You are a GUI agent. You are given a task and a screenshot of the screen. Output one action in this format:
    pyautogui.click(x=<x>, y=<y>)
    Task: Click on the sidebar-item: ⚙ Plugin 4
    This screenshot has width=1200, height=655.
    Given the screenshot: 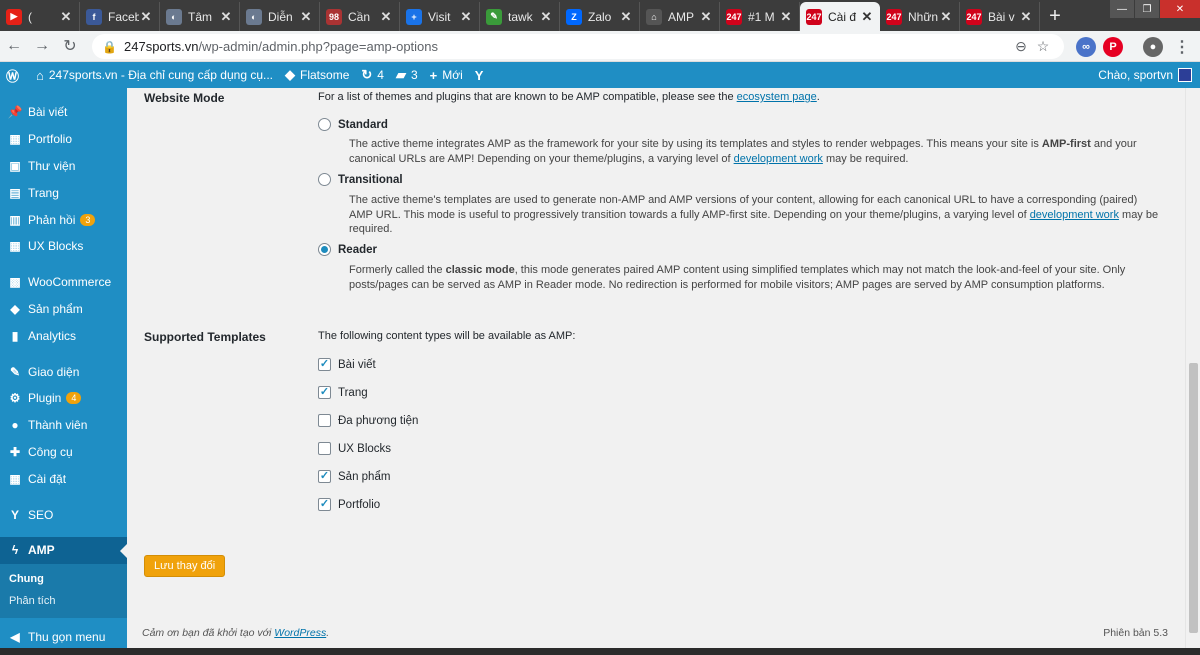 What is the action you would take?
    pyautogui.click(x=63, y=398)
    